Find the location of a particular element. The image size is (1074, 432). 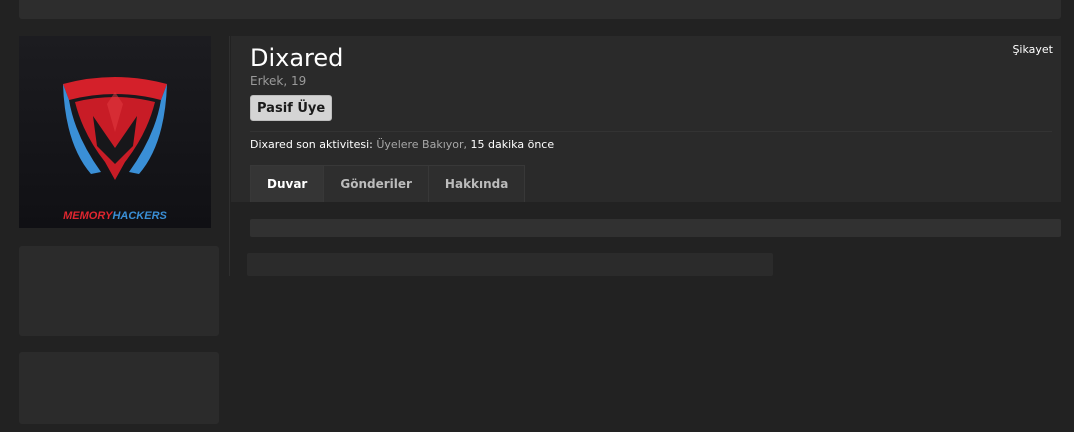

page-title: Dixared is located at coordinates (297, 58).